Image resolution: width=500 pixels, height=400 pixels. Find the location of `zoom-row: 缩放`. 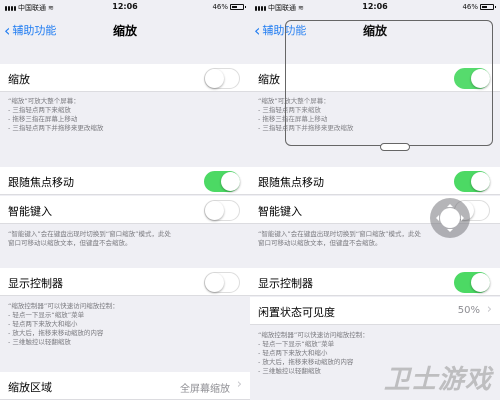

zoom-row: 缩放 is located at coordinates (125, 78).